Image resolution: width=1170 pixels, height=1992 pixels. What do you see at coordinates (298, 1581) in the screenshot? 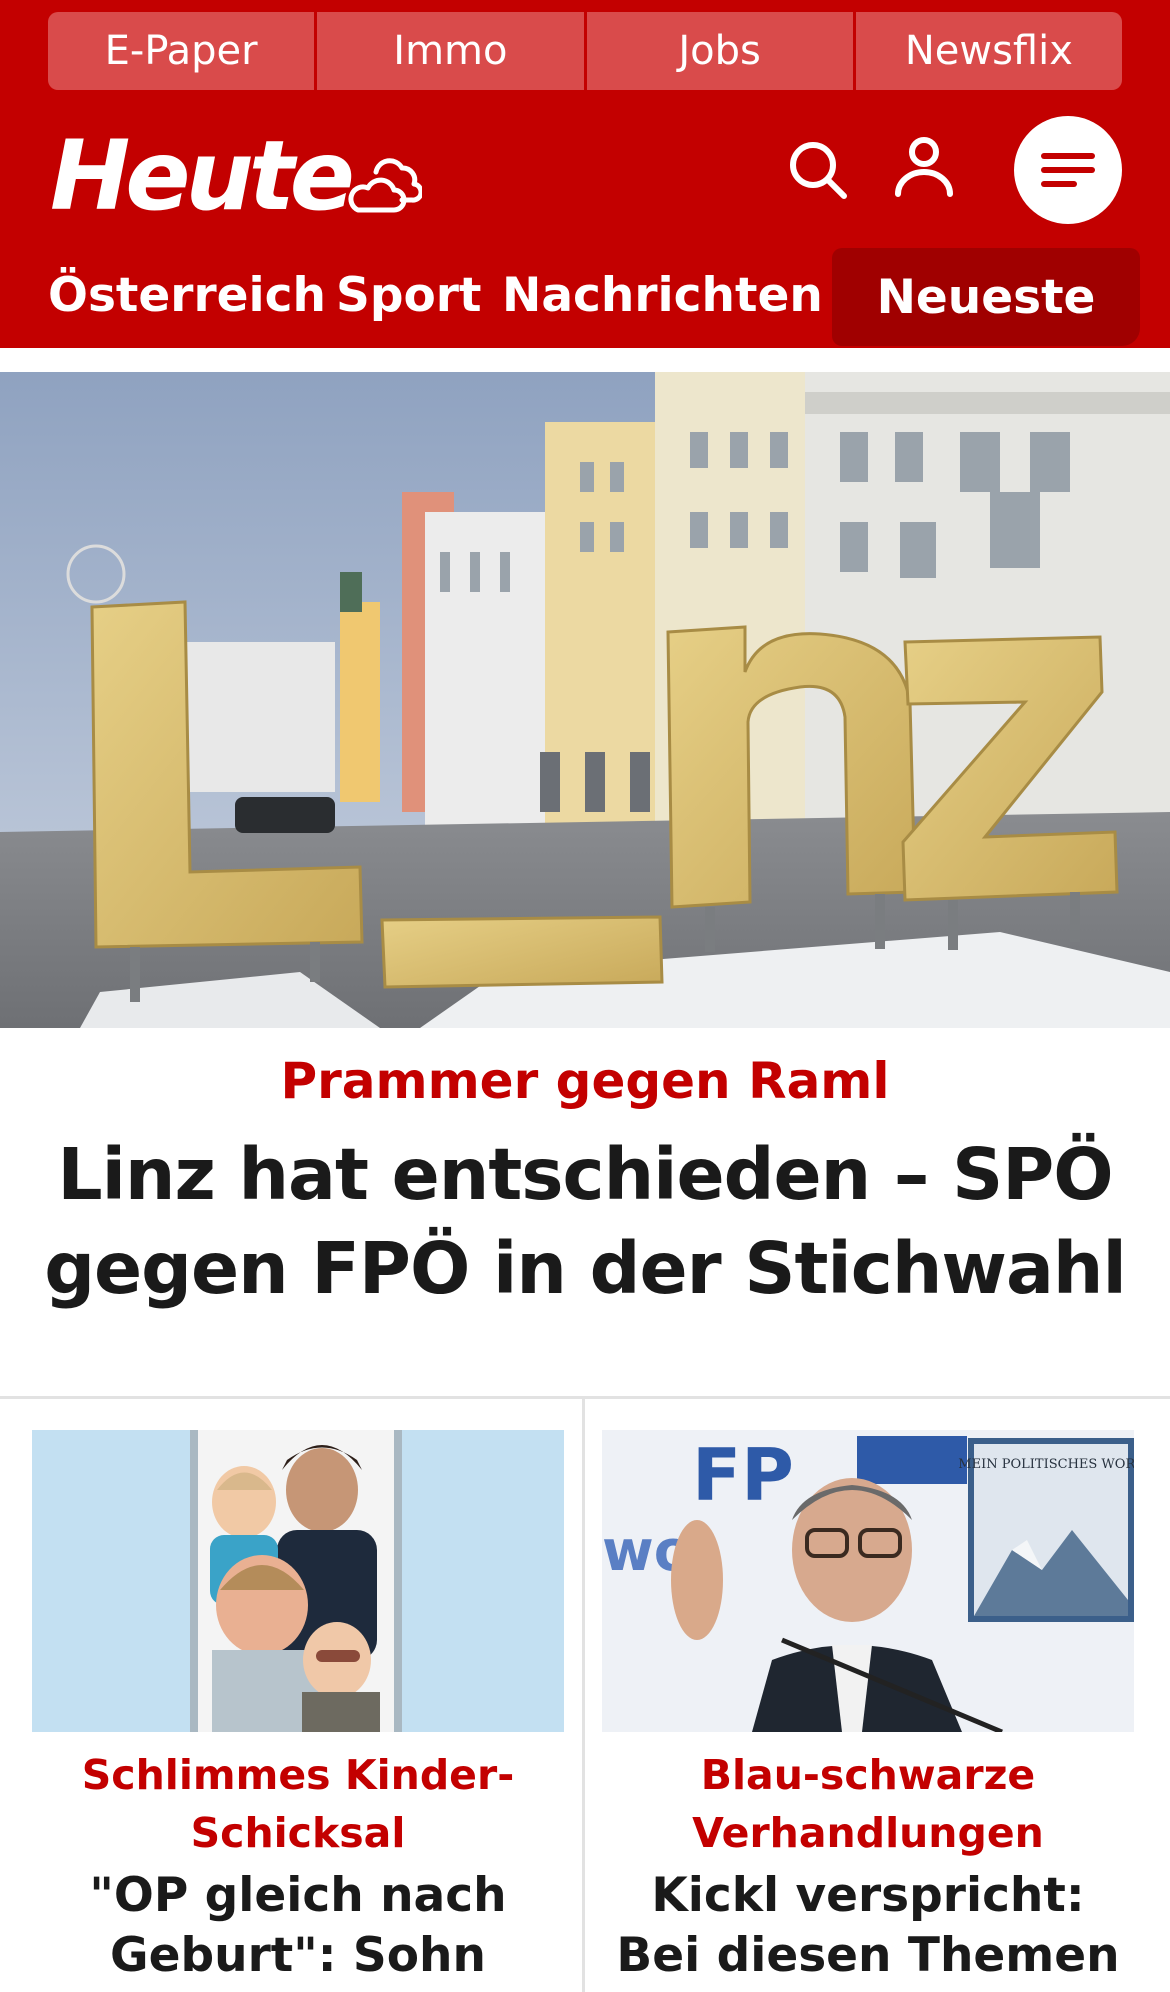
I see `family-photo` at bounding box center [298, 1581].